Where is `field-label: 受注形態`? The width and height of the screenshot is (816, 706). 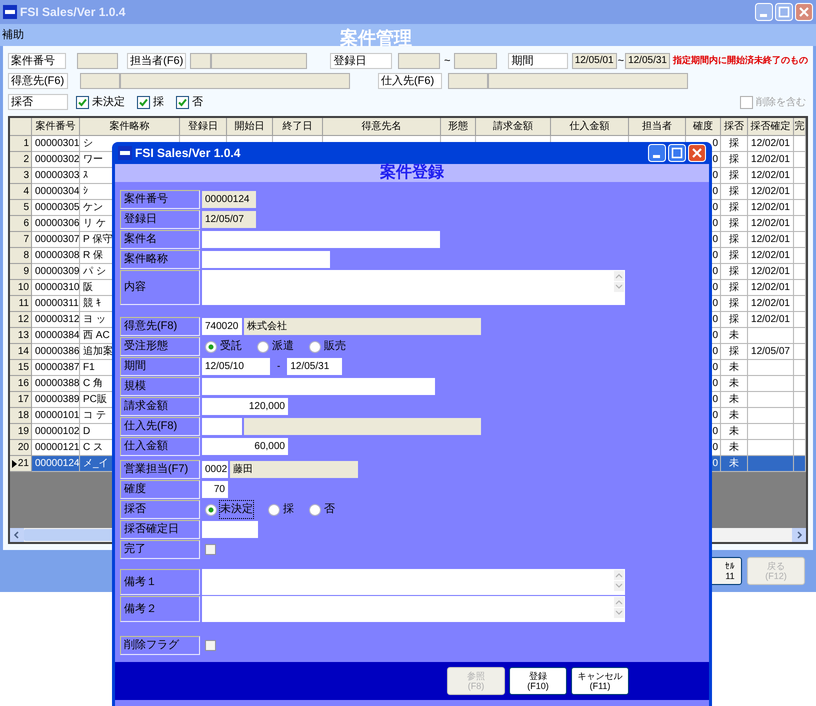
field-label: 受注形態 is located at coordinates (160, 346).